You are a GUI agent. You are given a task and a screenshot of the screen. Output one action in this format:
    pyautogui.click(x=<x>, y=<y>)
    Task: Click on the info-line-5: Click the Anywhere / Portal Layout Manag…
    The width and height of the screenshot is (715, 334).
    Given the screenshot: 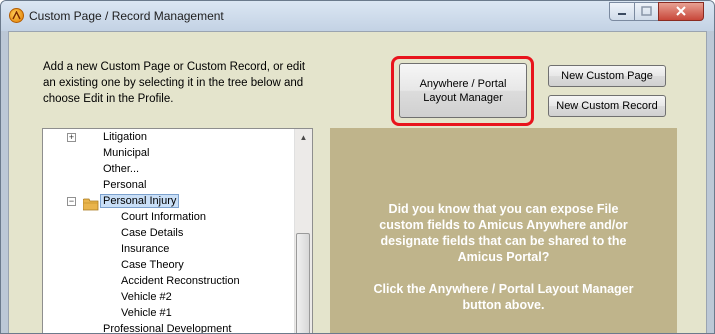 What is the action you would take?
    pyautogui.click(x=503, y=289)
    